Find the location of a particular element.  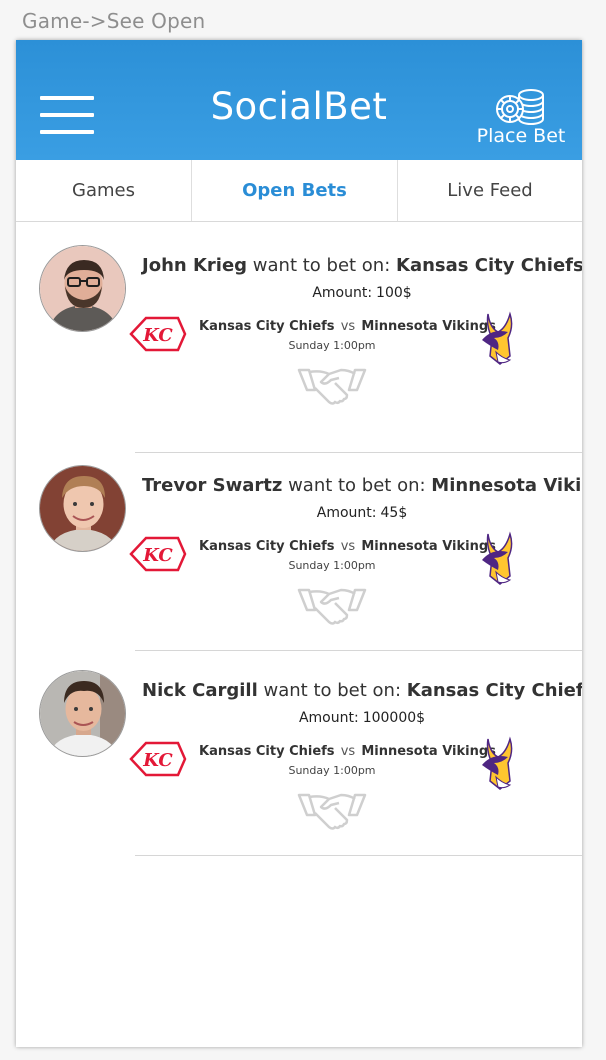

amount-value: 100$ is located at coordinates (394, 293).